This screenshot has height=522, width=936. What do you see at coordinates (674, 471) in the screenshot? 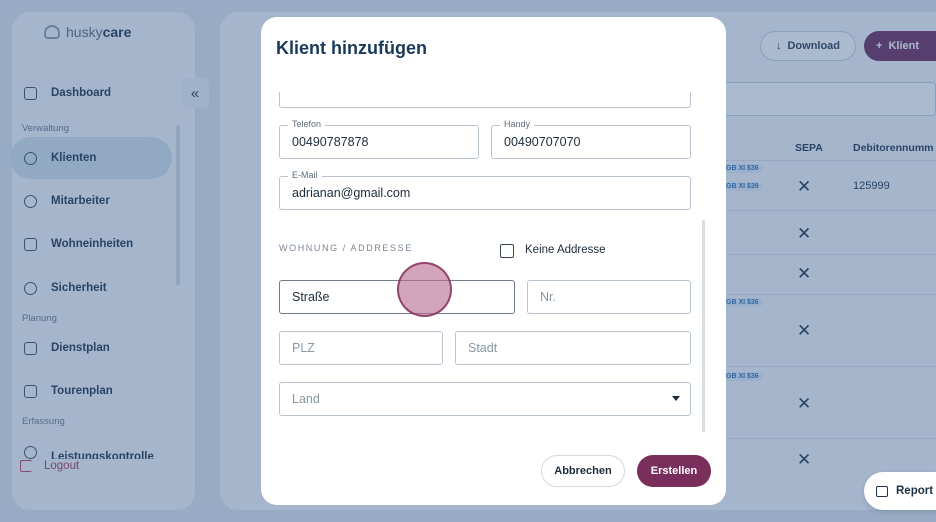
I see `create-button: Erstellen` at bounding box center [674, 471].